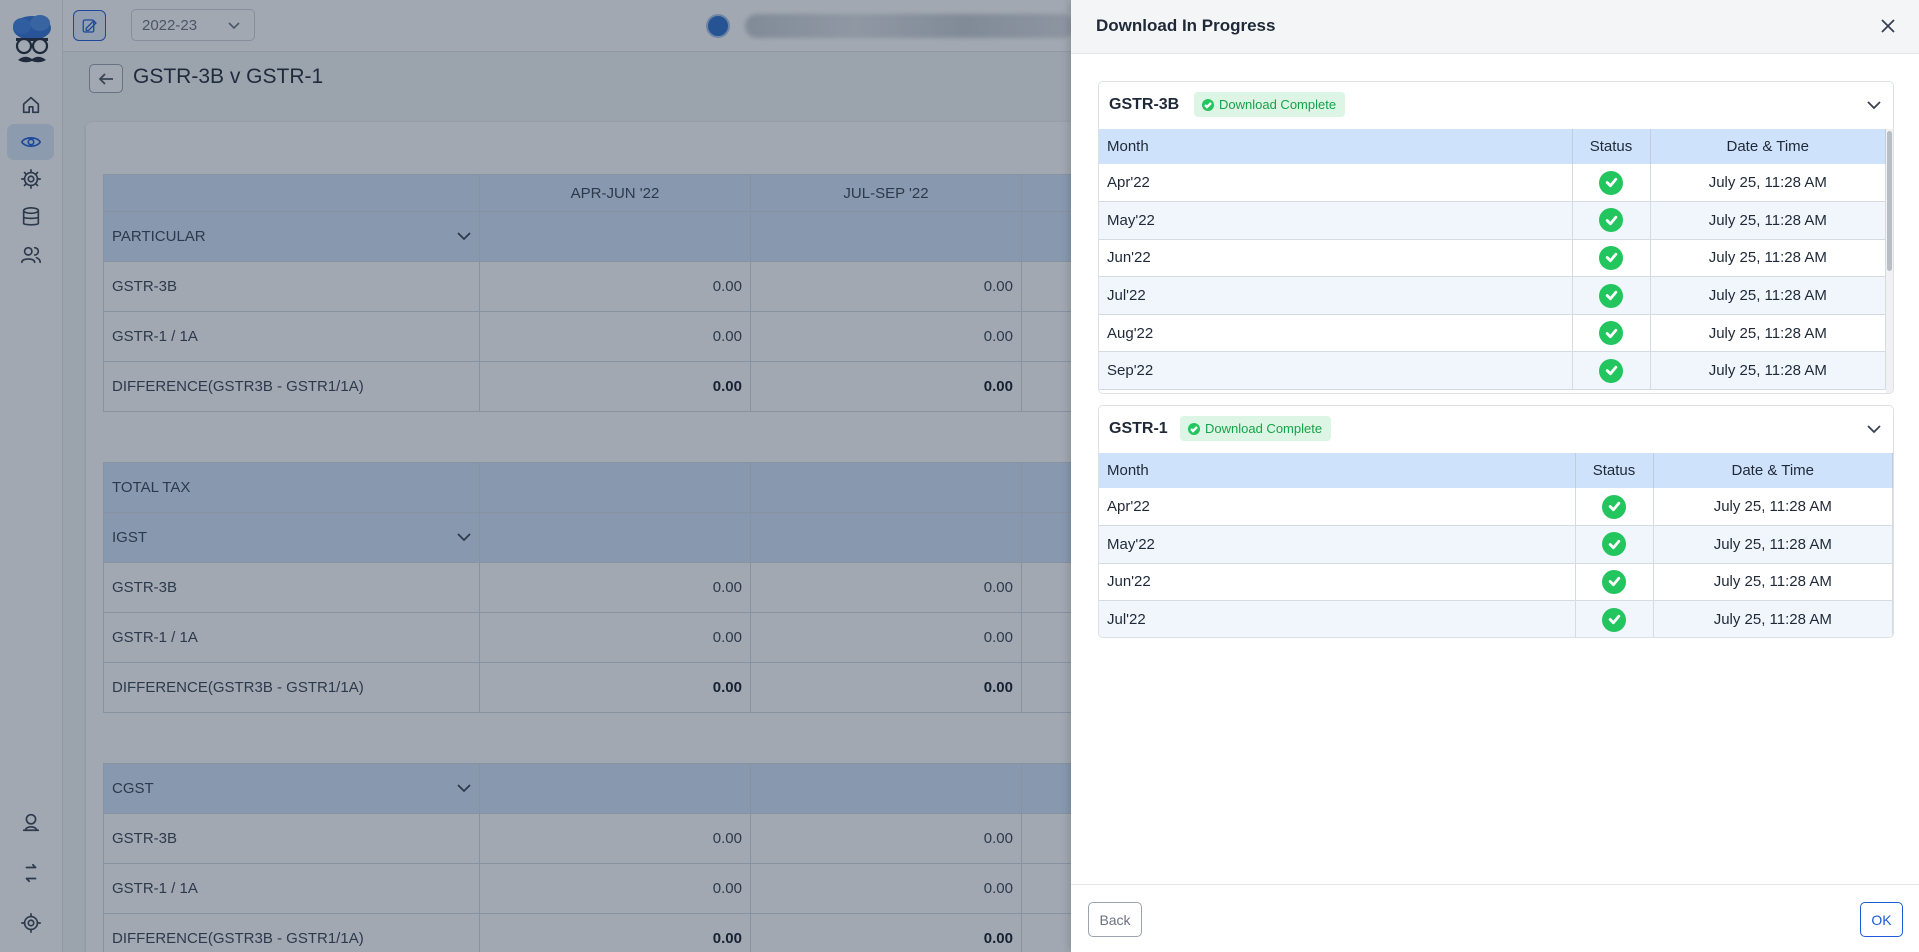 This screenshot has height=952, width=1919. I want to click on ok-button: OK, so click(1881, 919).